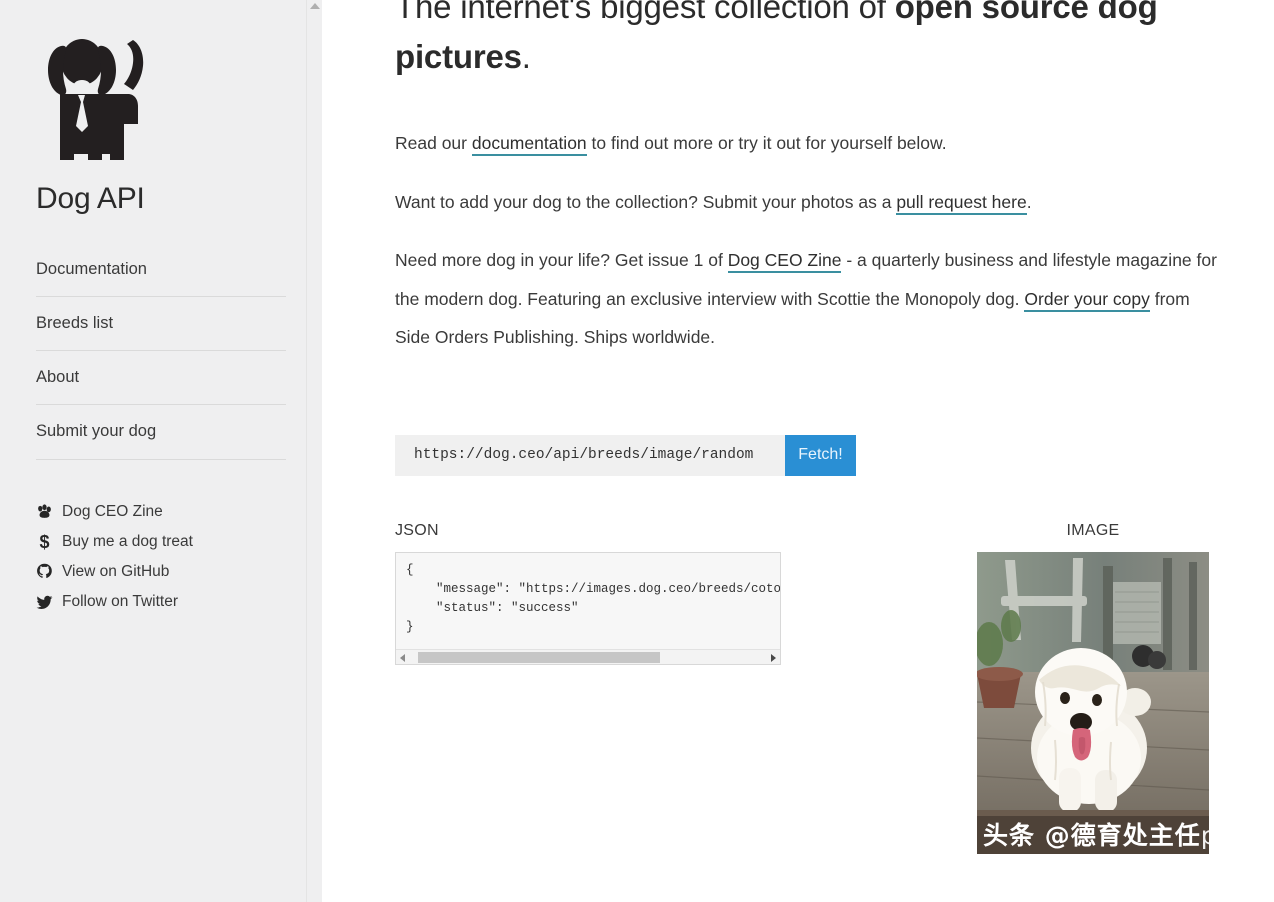 Image resolution: width=1274 pixels, height=902 pixels. Describe the element at coordinates (820, 455) in the screenshot. I see `fetch-button: Fetch!` at that location.